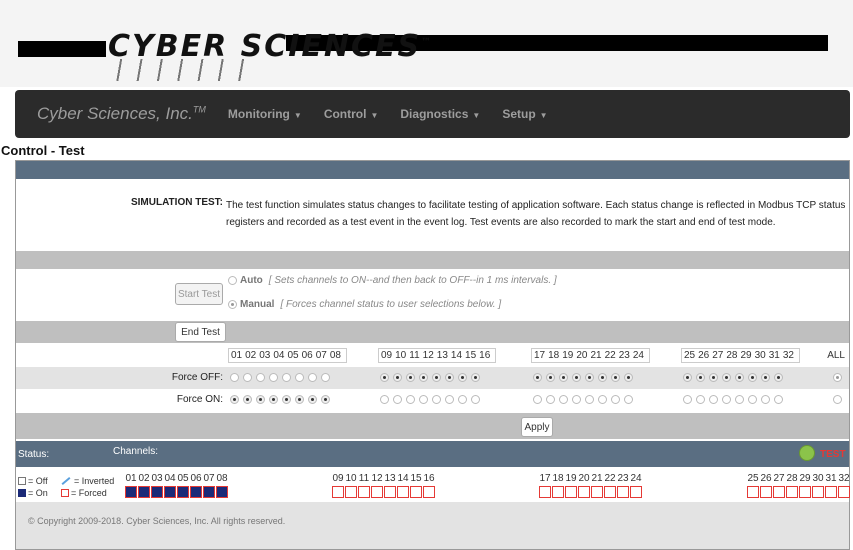 The image size is (853, 550). I want to click on legend-inverted: = Inverted, so click(87, 481).